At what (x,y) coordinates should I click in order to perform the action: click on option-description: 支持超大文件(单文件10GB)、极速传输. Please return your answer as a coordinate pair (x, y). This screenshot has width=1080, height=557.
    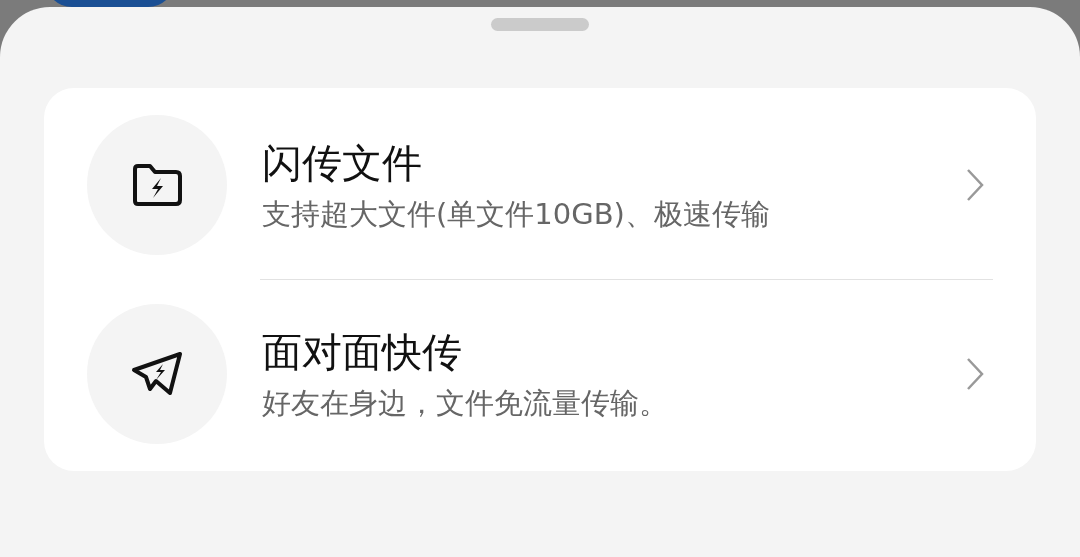
    Looking at the image, I should click on (516, 214).